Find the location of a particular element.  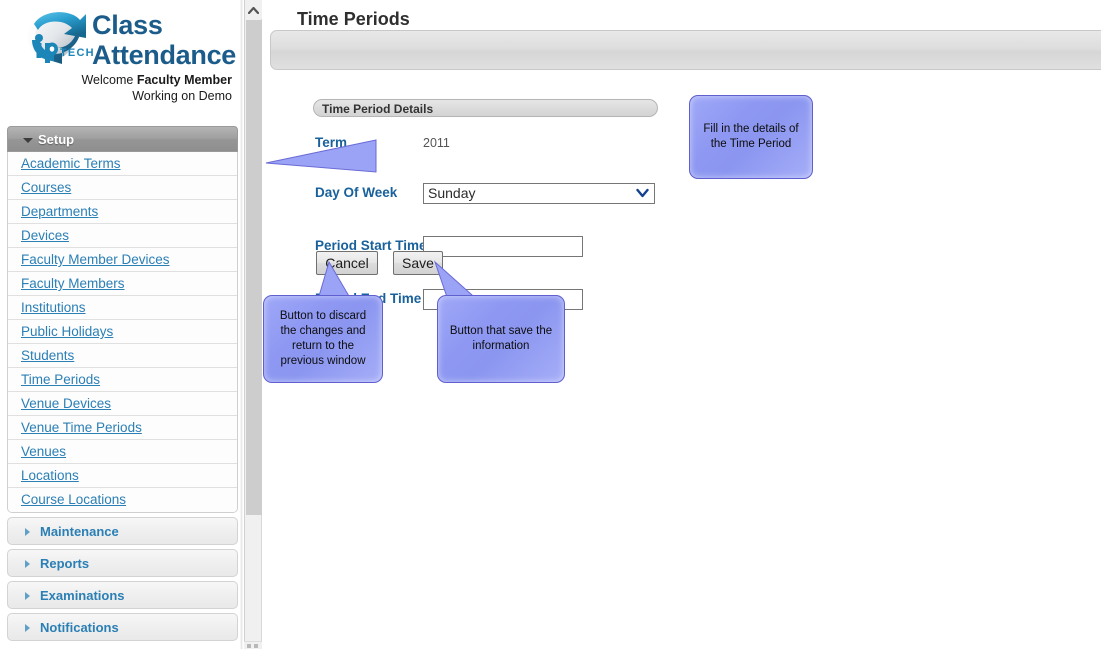

sidebar-item-label: Faculty Member Devices is located at coordinates (95, 259).